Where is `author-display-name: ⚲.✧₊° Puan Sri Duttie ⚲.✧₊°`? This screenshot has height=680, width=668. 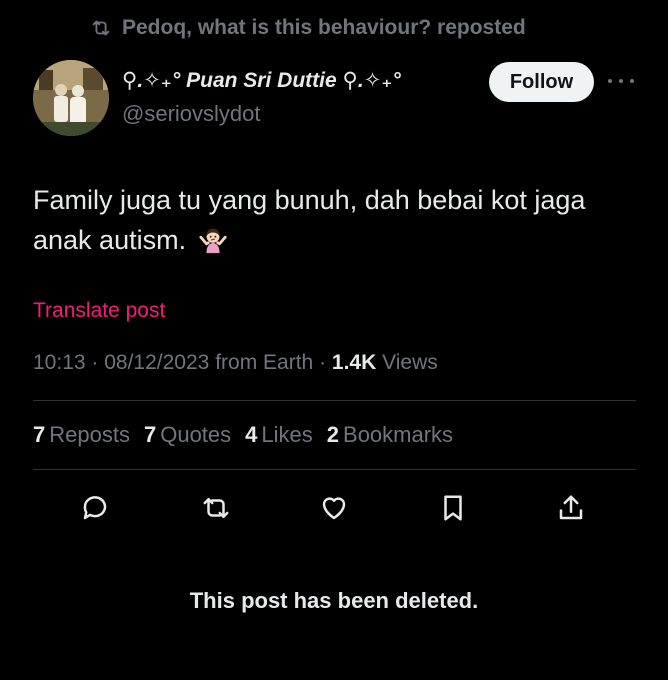 author-display-name: ⚲.✧₊° Puan Sri Duttie ⚲.✧₊° is located at coordinates (261, 80).